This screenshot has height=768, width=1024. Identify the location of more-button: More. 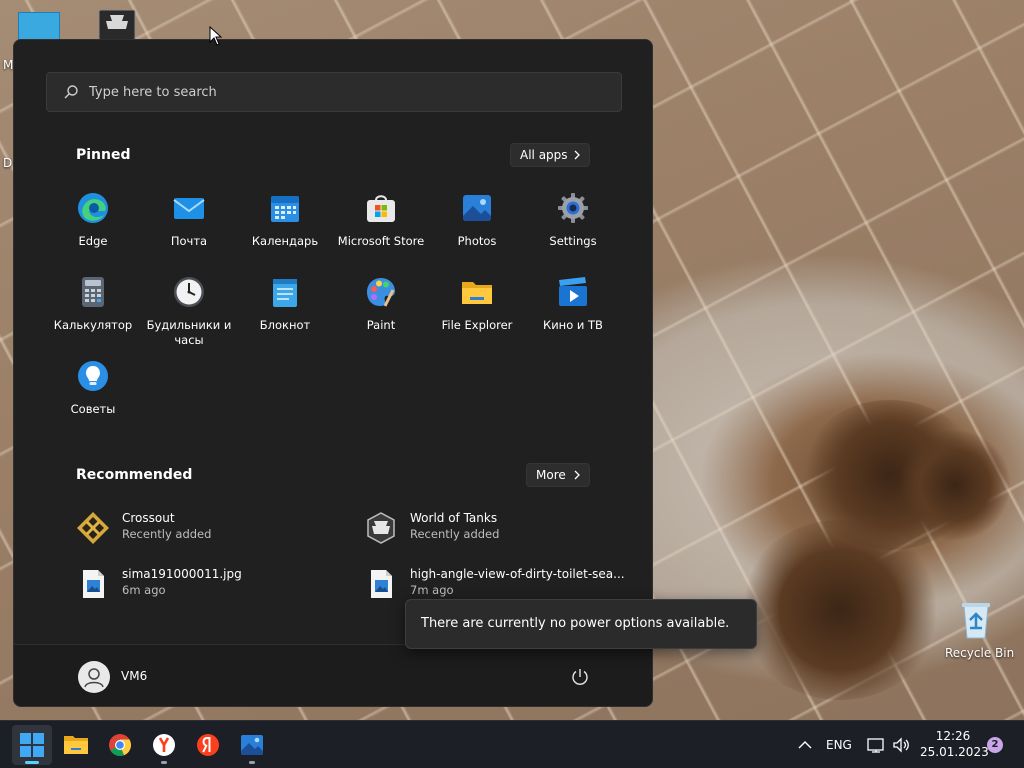
(558, 475).